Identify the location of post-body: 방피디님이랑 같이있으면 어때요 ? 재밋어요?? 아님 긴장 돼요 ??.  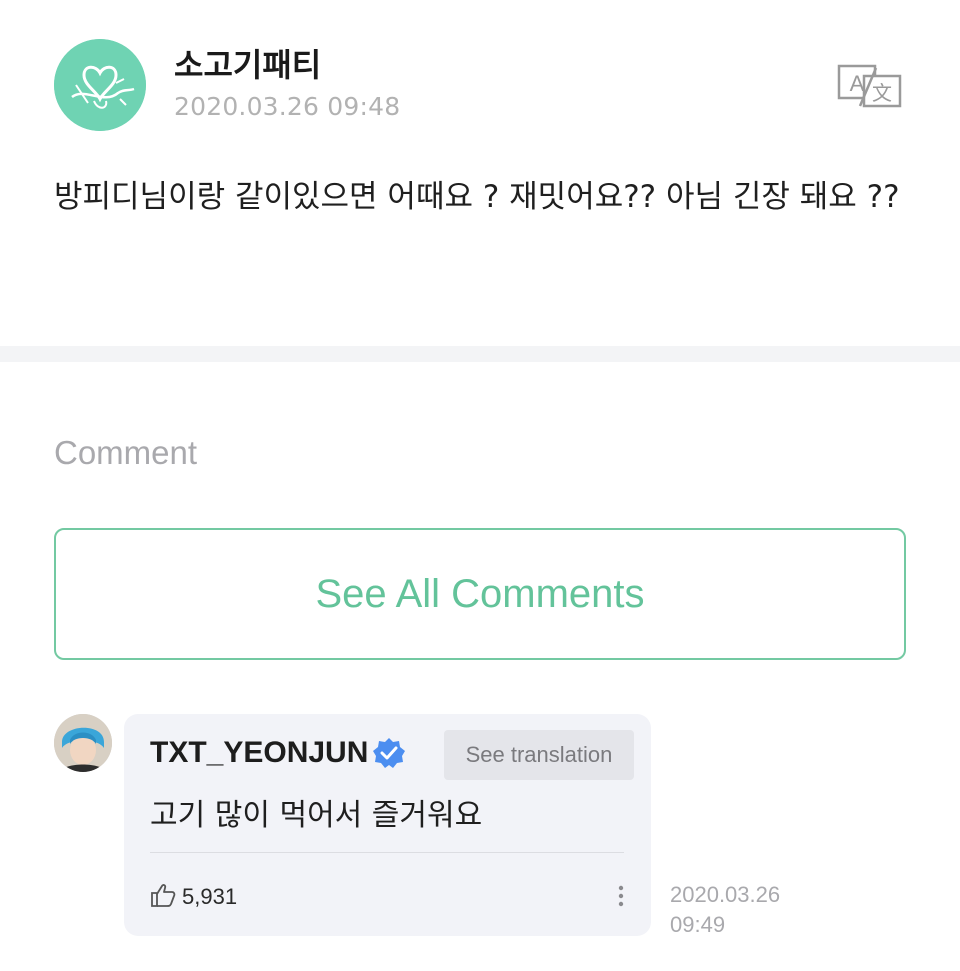
(477, 197).